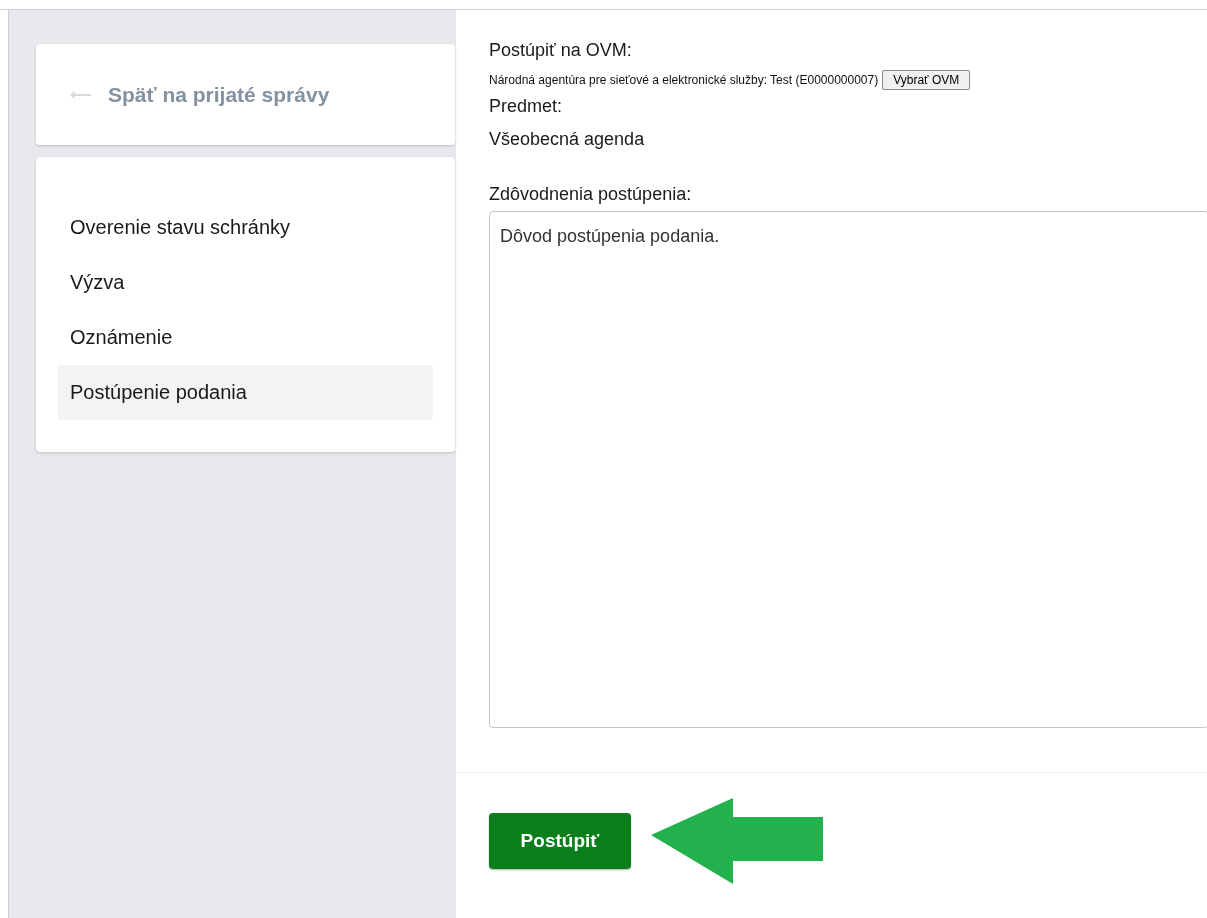  Describe the element at coordinates (926, 80) in the screenshot. I see `select-ovm-button: Vybrať OVM` at that location.